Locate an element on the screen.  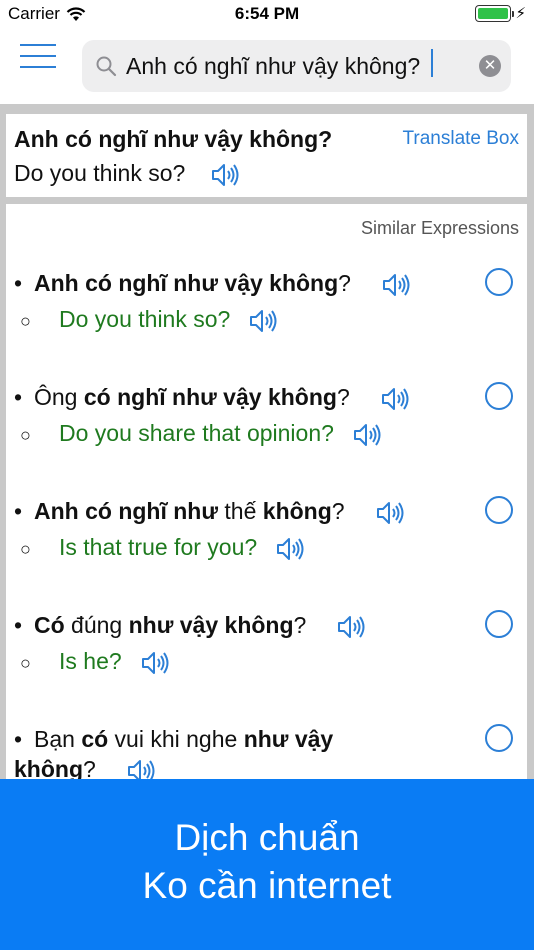
battery-area: ⚡ is located at coordinates (500, 13).